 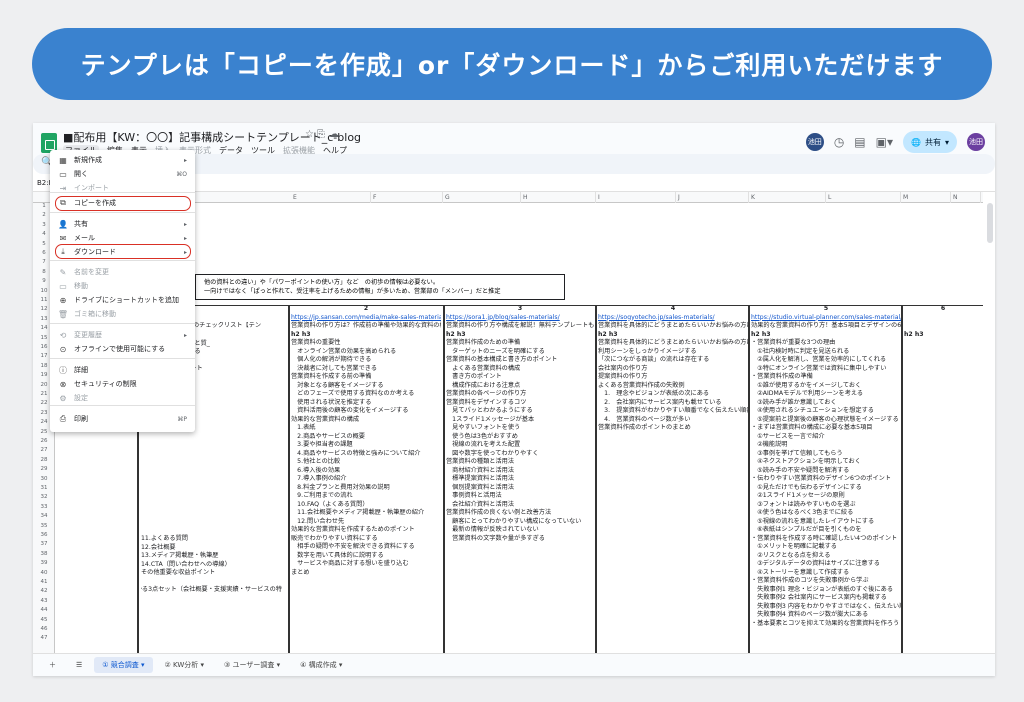 What do you see at coordinates (44, 450) in the screenshot?
I see `row-header-27: 27` at bounding box center [44, 450].